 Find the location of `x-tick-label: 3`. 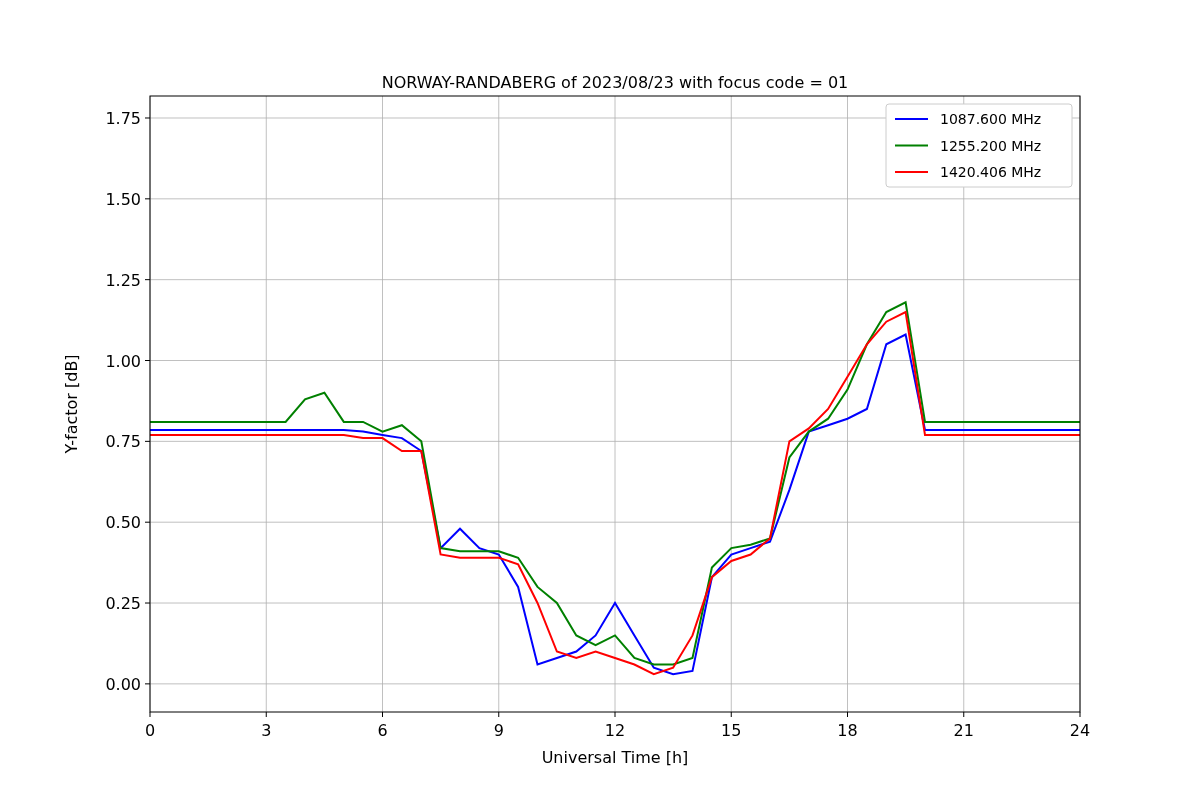

x-tick-label: 3 is located at coordinates (266, 730).